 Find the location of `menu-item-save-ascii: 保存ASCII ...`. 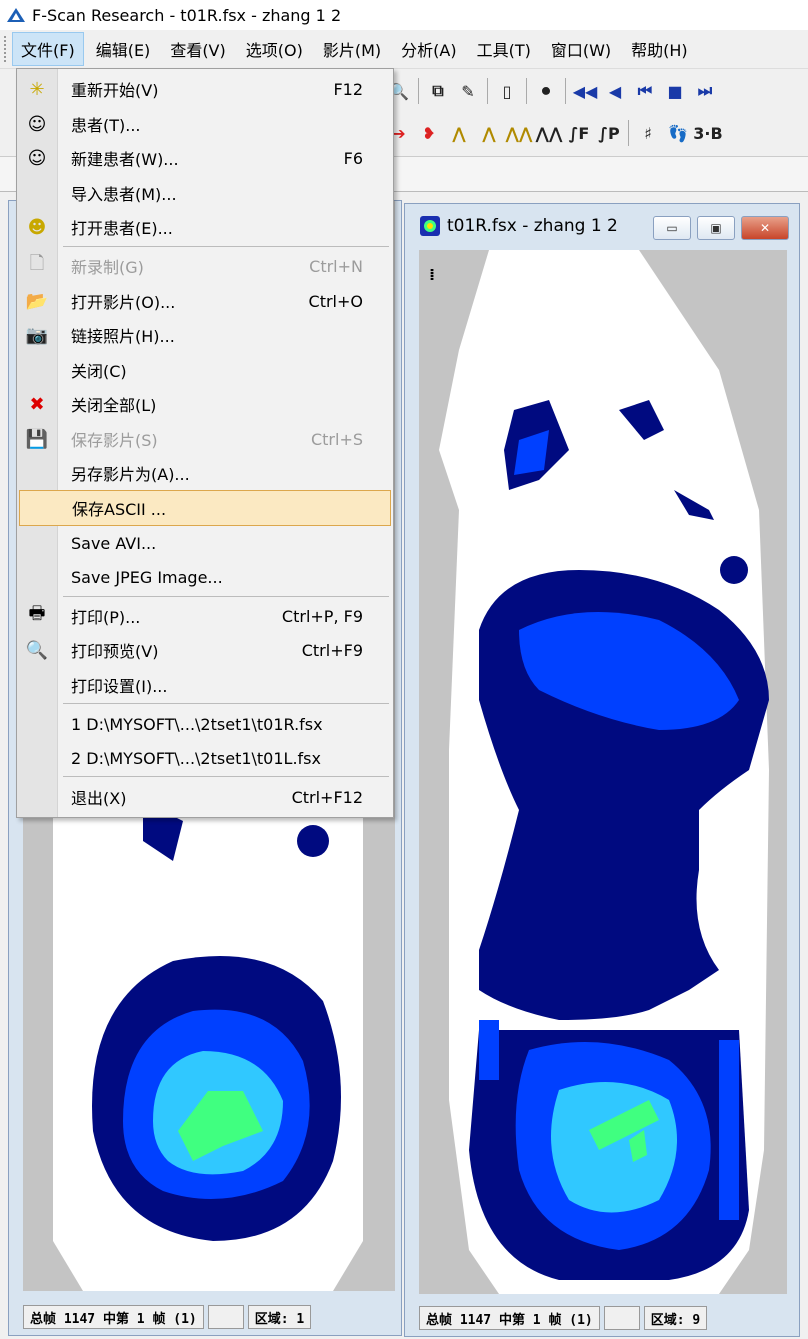

menu-item-save-ascii: 保存ASCII ... is located at coordinates (205, 508).